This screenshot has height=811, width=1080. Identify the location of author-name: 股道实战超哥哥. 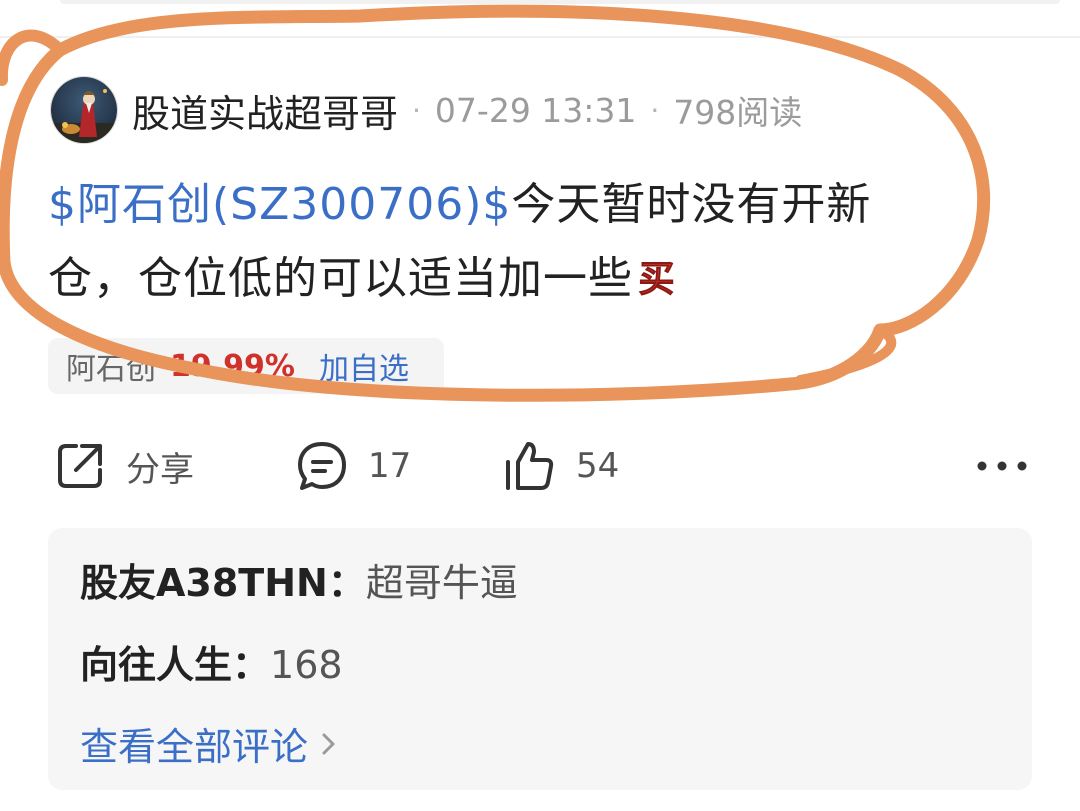
(265, 110).